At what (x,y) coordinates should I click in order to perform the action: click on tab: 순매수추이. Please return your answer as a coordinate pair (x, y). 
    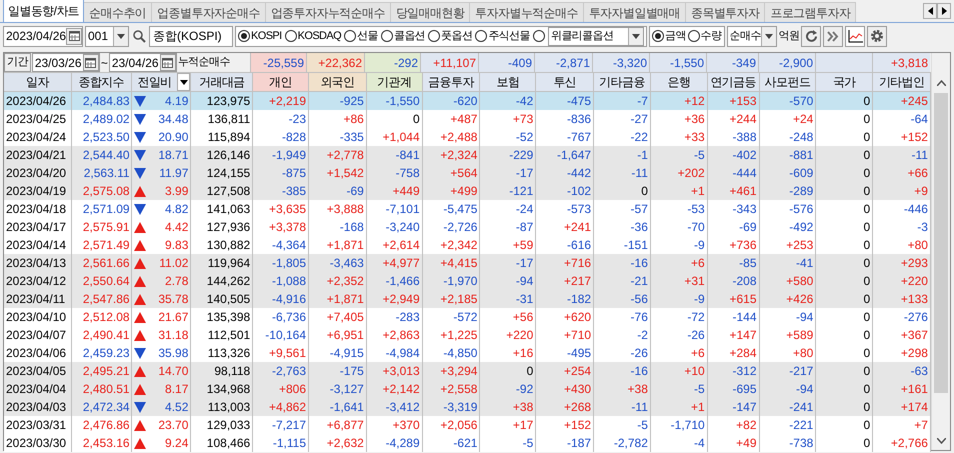
    Looking at the image, I should click on (118, 12).